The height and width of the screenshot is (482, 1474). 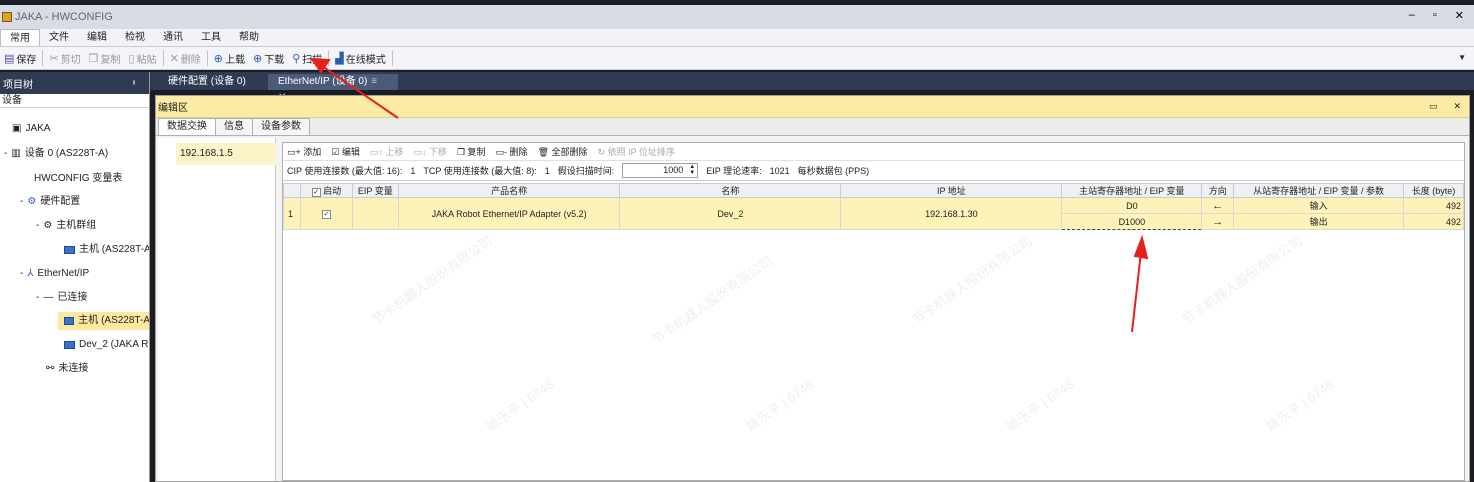 I want to click on edit-button: ☑ 编辑, so click(x=345, y=151).